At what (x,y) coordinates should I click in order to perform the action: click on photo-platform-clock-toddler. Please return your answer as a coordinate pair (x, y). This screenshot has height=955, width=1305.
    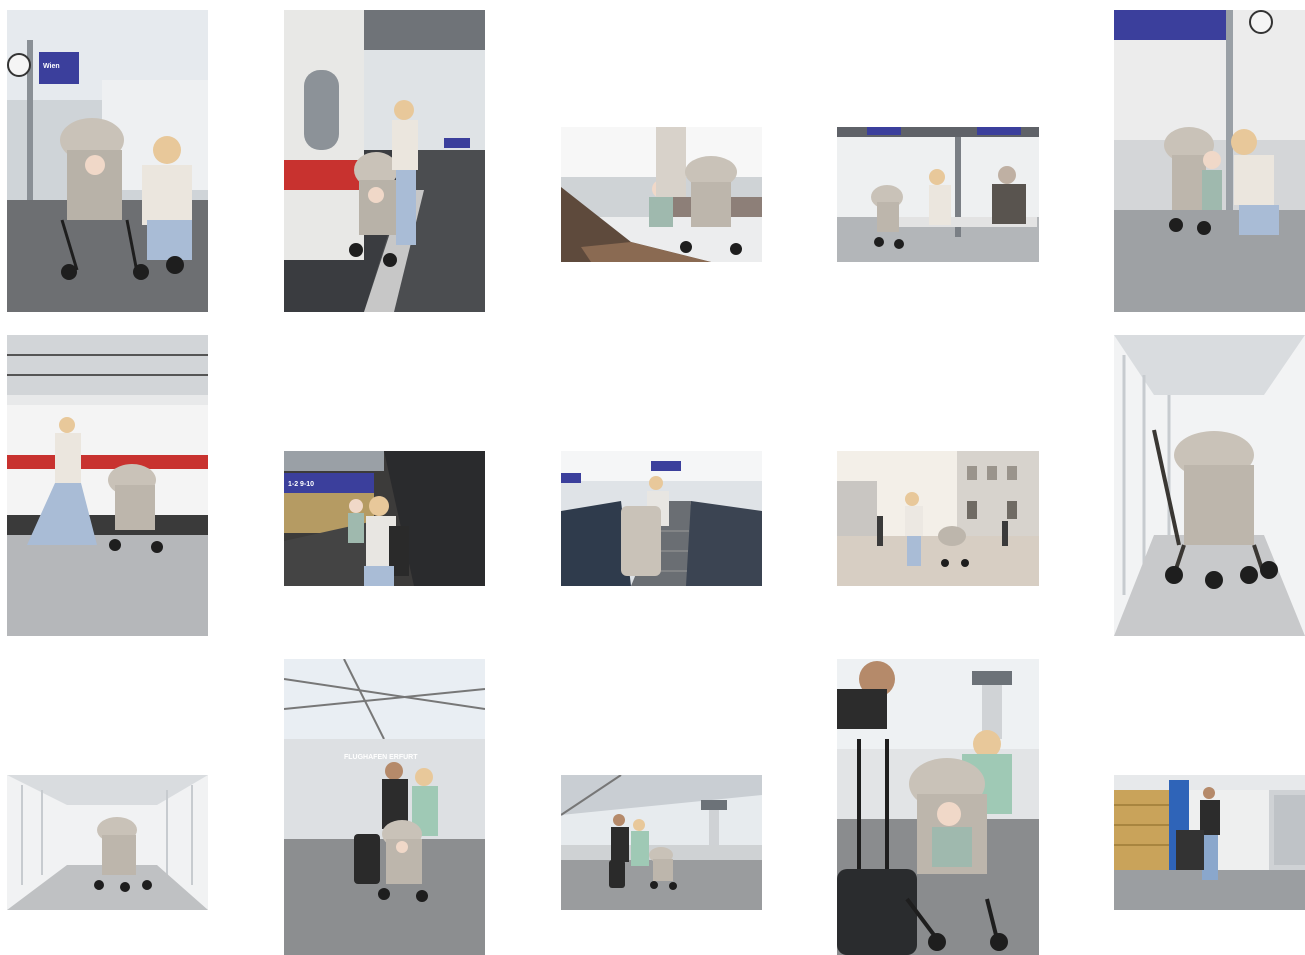
    Looking at the image, I should click on (1209, 161).